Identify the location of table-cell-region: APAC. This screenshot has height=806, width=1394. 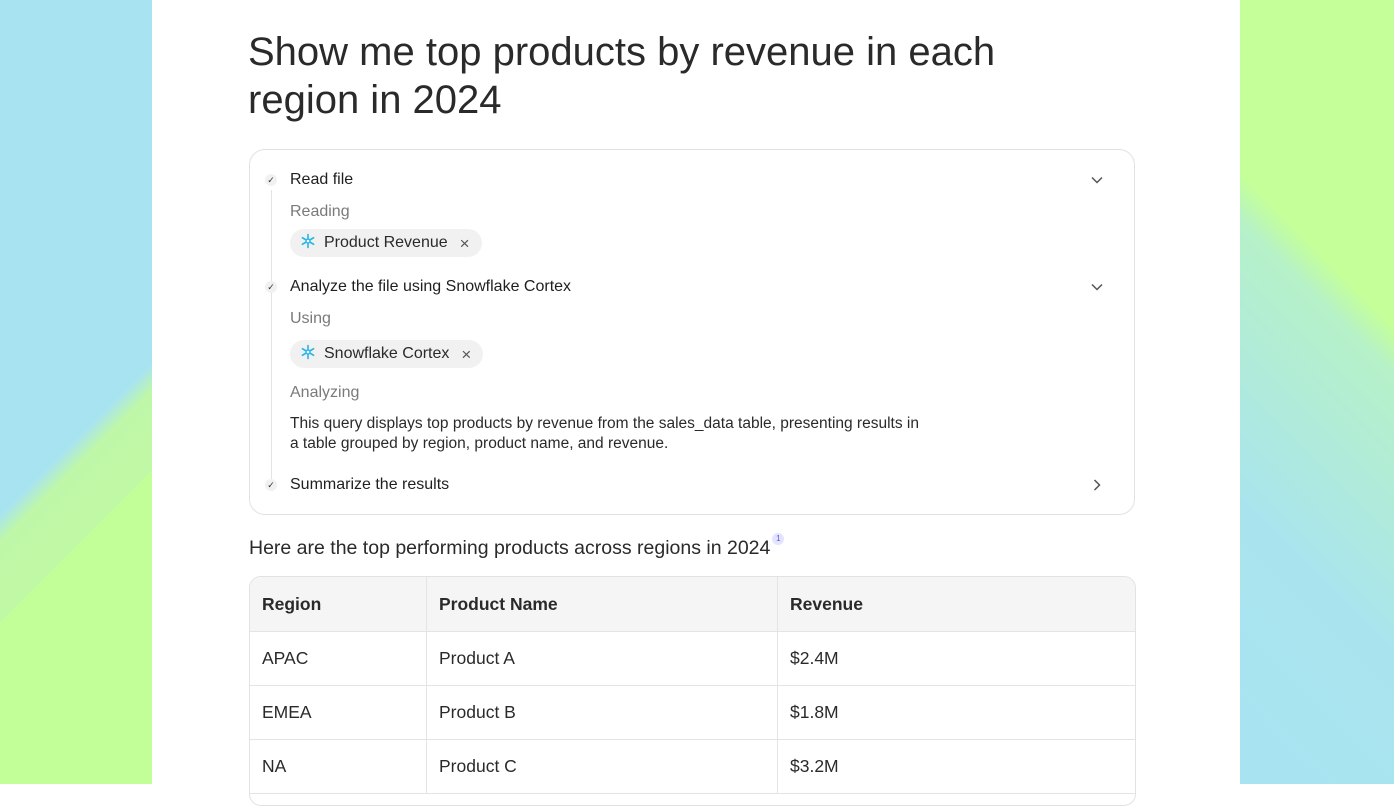
(338, 658).